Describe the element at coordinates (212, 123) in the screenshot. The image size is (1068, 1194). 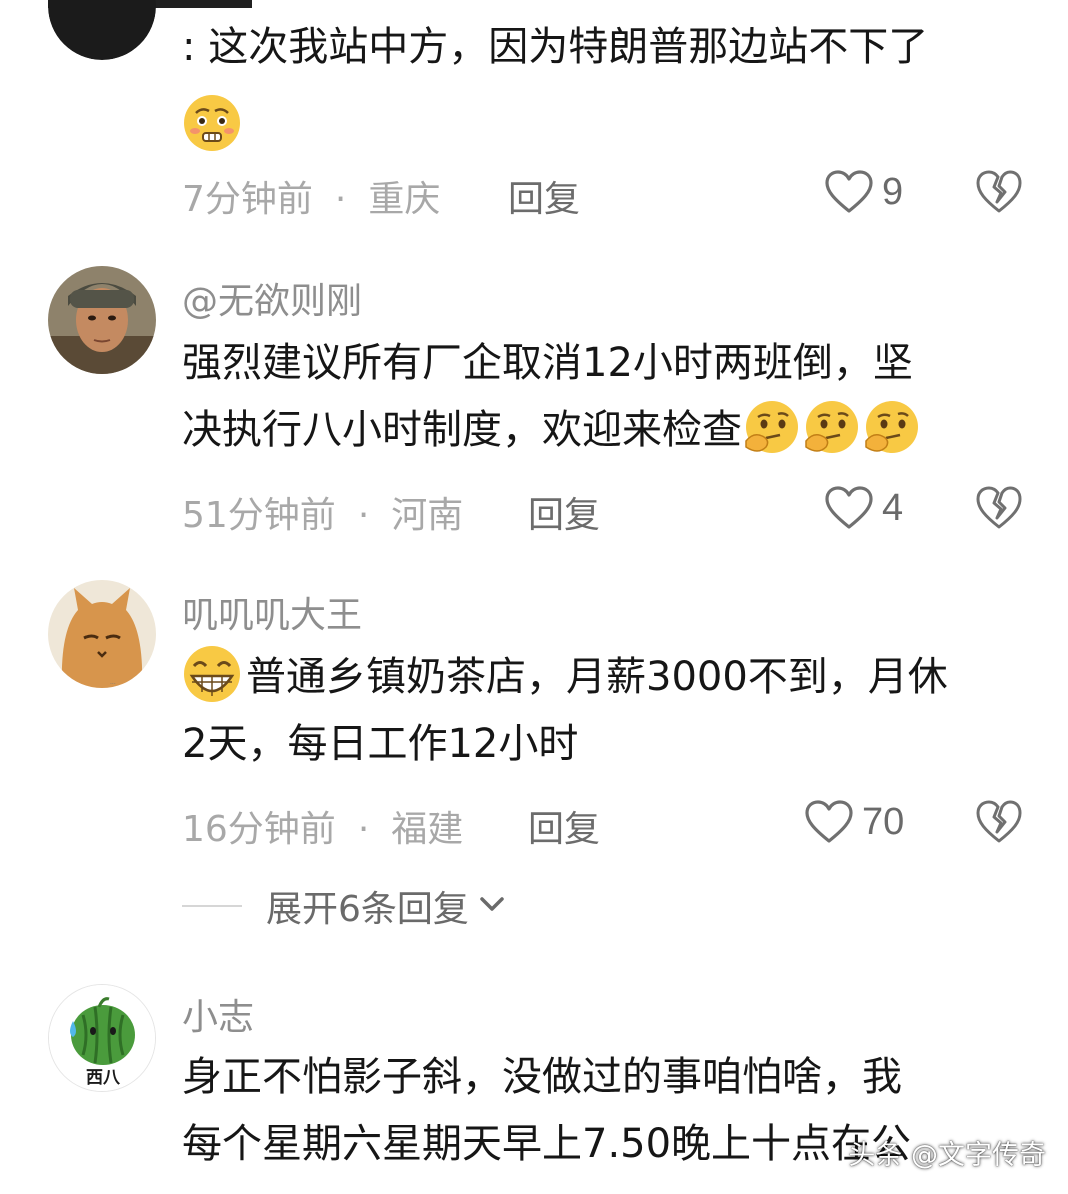
I see `pleading-face-emoji` at that location.